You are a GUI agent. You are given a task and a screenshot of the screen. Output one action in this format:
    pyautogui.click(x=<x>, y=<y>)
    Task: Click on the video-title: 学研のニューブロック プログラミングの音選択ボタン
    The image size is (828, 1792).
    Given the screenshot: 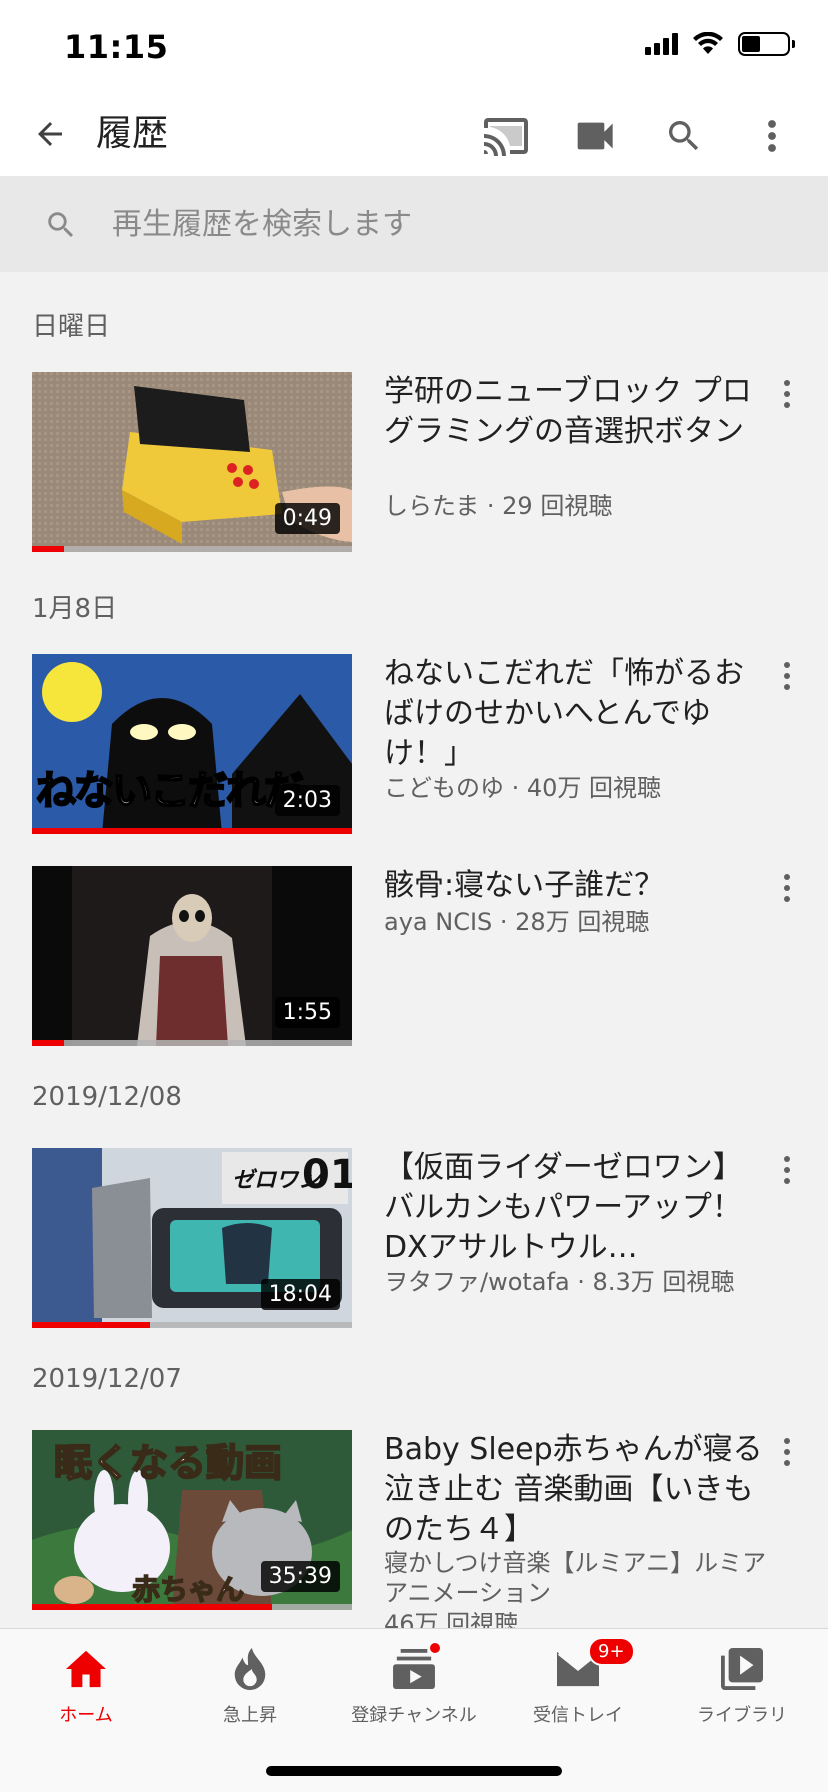 What is the action you would take?
    pyautogui.click(x=574, y=412)
    